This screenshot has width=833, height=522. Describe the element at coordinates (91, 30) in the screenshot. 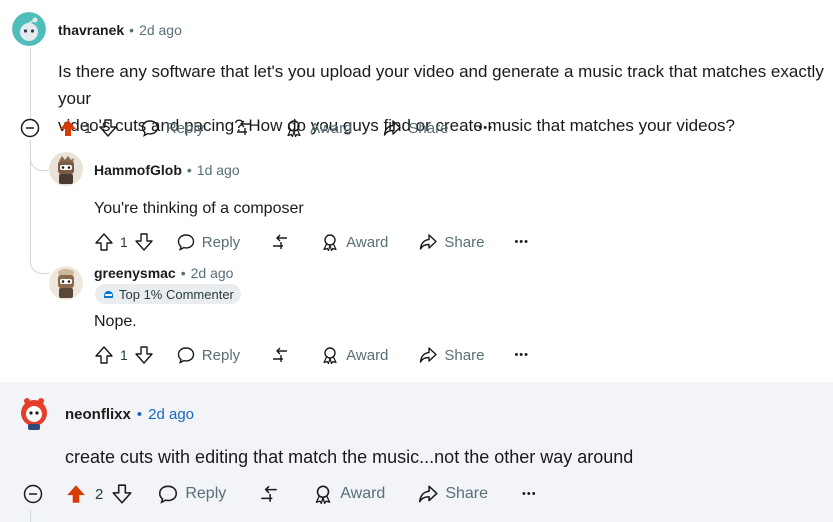

I see `username: thavranek` at that location.